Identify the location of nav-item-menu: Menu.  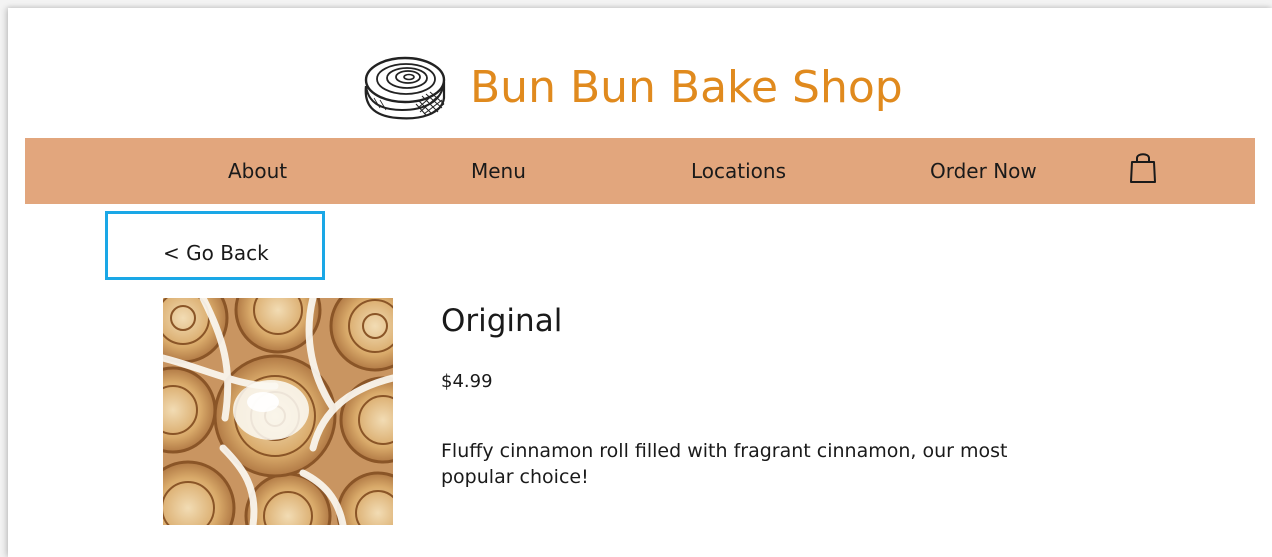
(498, 171).